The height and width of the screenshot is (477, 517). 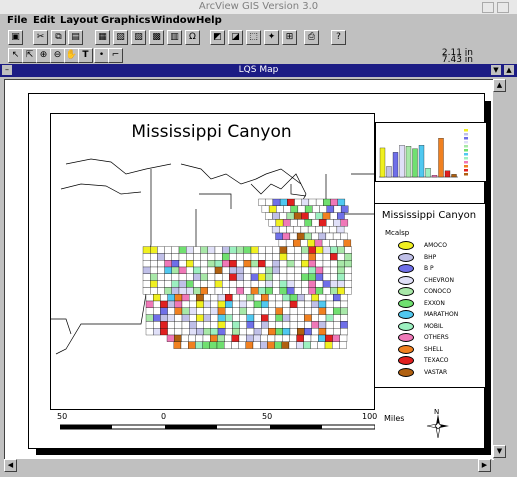 I want to click on menu-help: Help, so click(x=209, y=20).